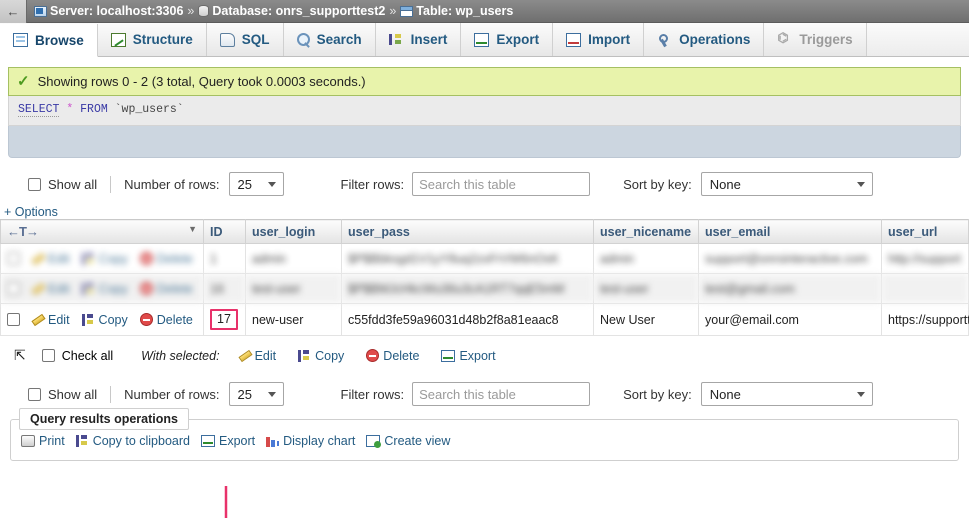 Image resolution: width=969 pixels, height=518 pixels. I want to click on filter-rows-input-top: Search this table, so click(501, 184).